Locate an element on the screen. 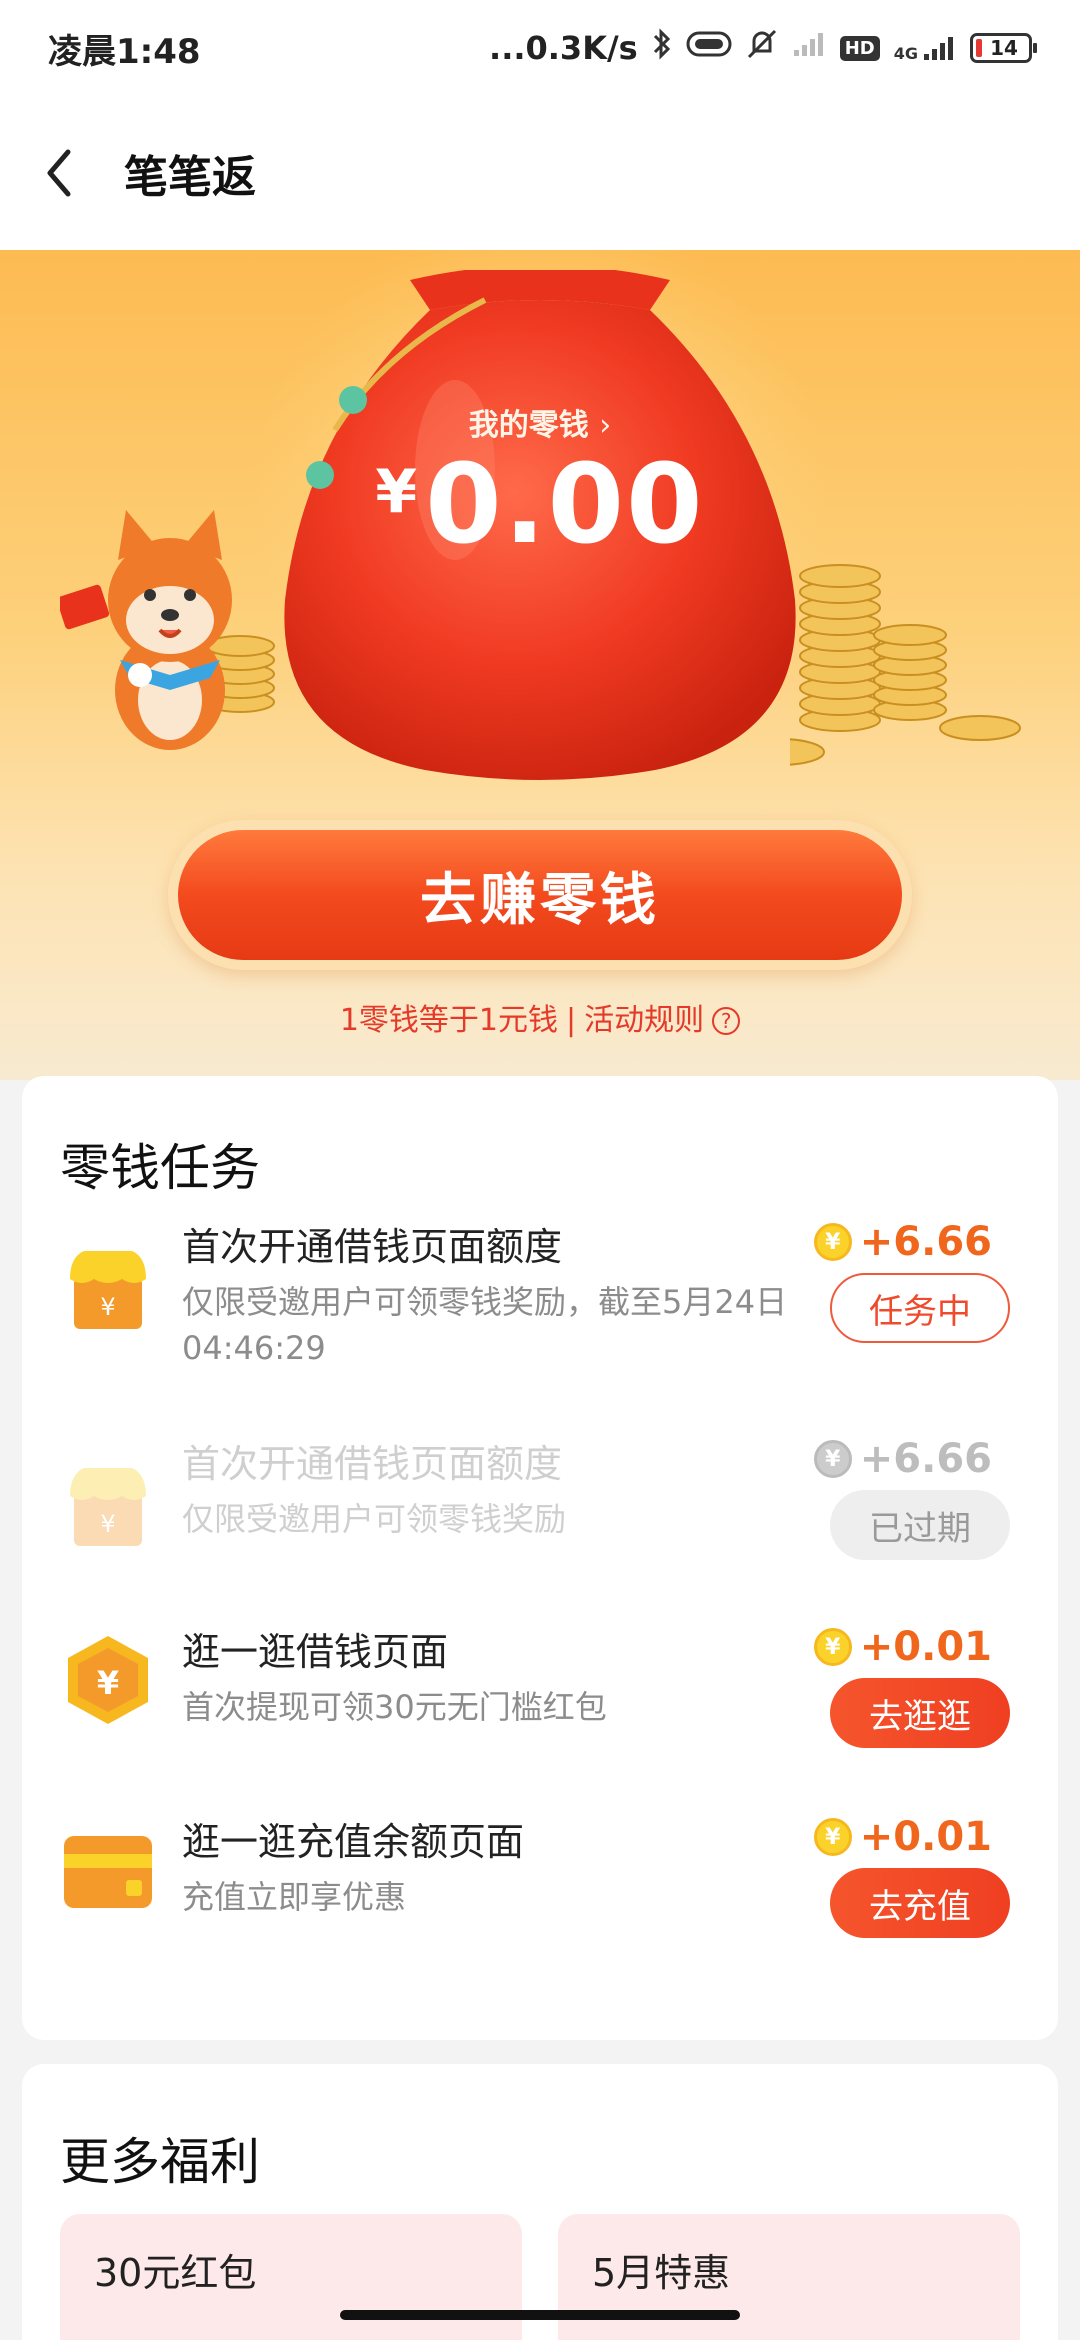  benefit-may-special: 5月特惠 is located at coordinates (789, 2277).